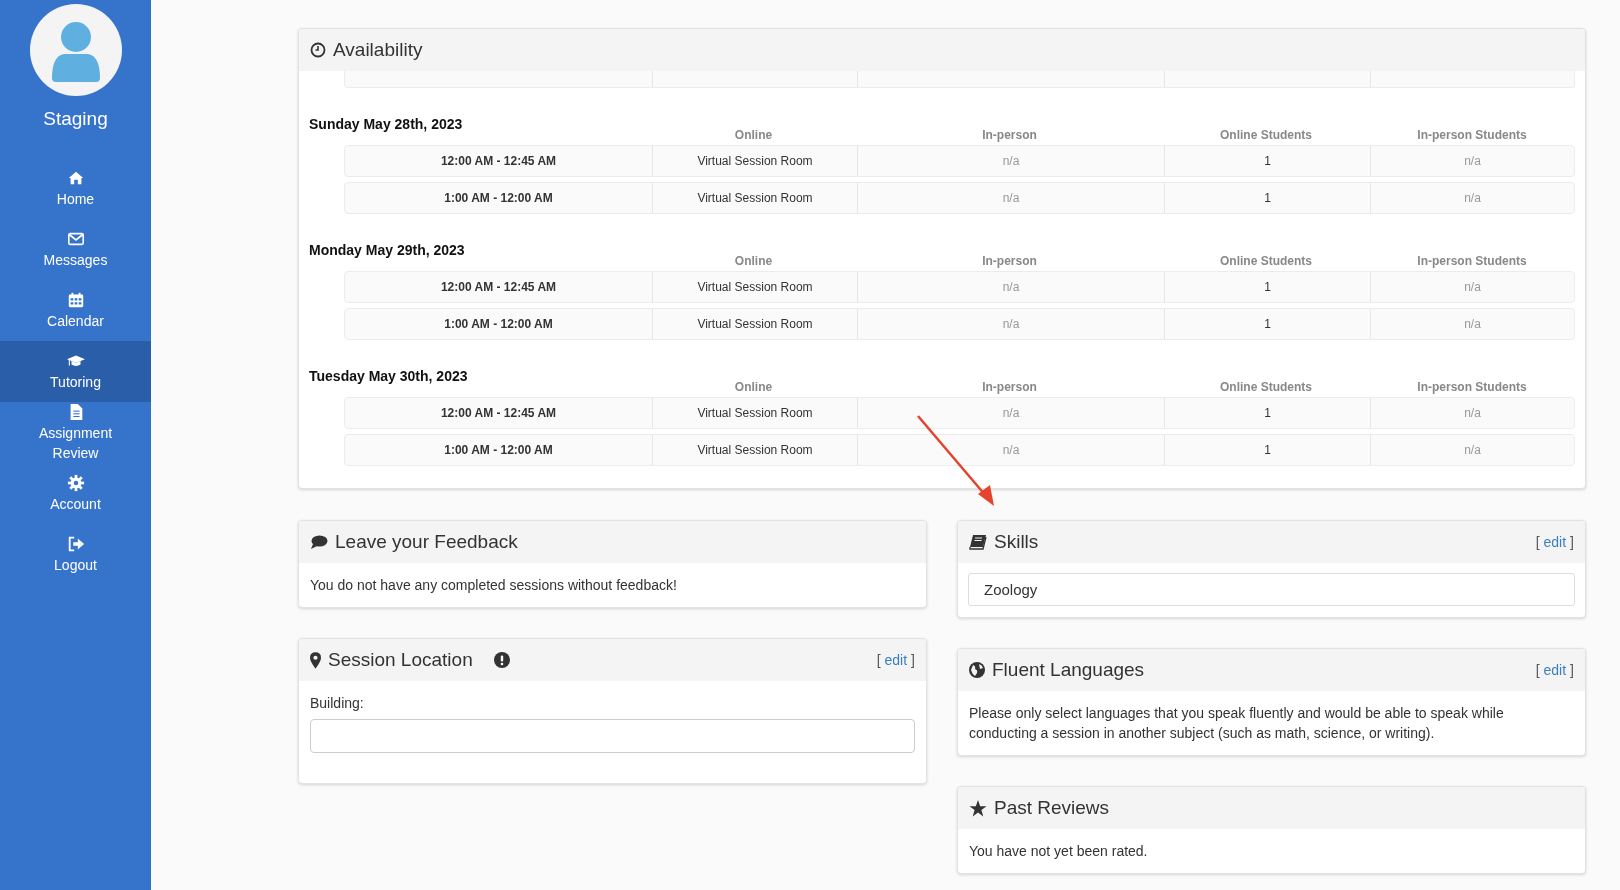  Describe the element at coordinates (387, 250) in the screenshot. I see `day-heading: Monday May 29th, 2023` at that location.